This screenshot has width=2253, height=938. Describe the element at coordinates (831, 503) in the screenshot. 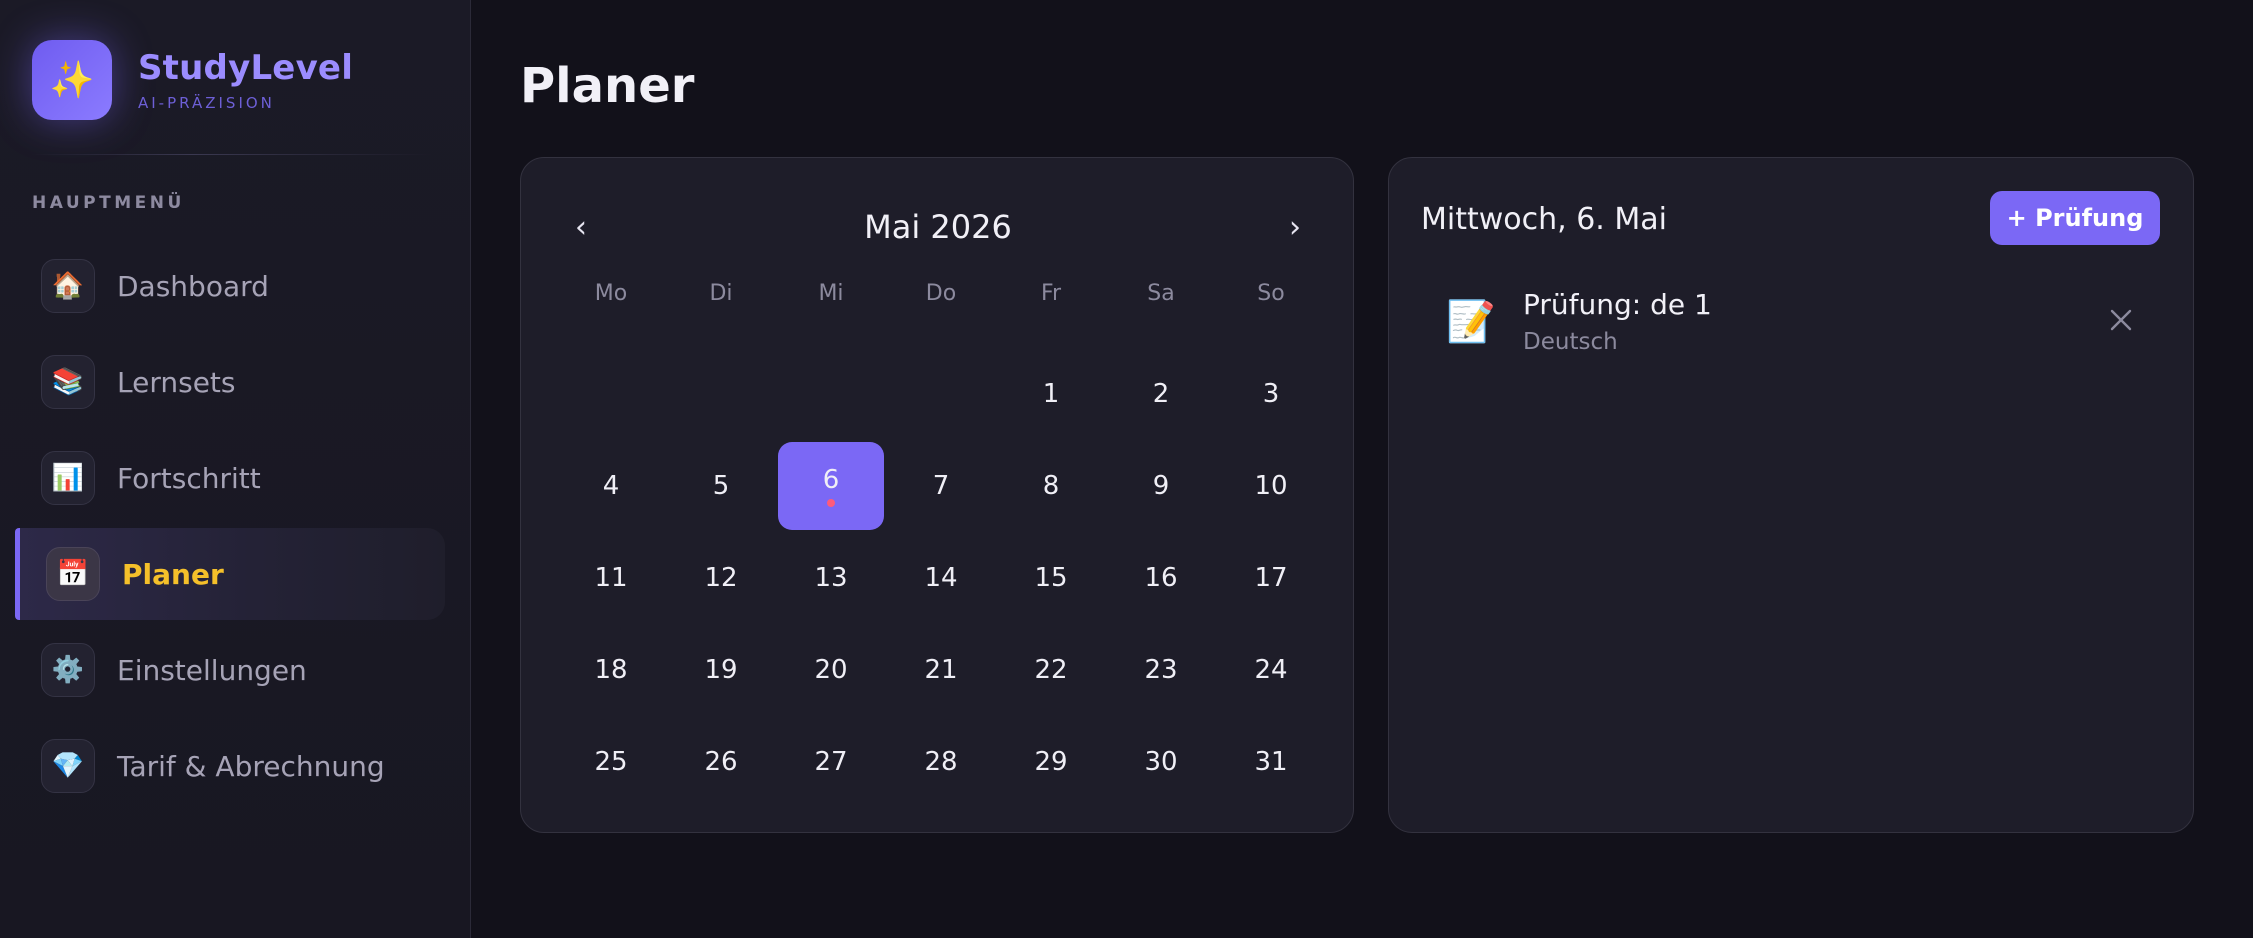

I see `event-indicator-dot` at that location.